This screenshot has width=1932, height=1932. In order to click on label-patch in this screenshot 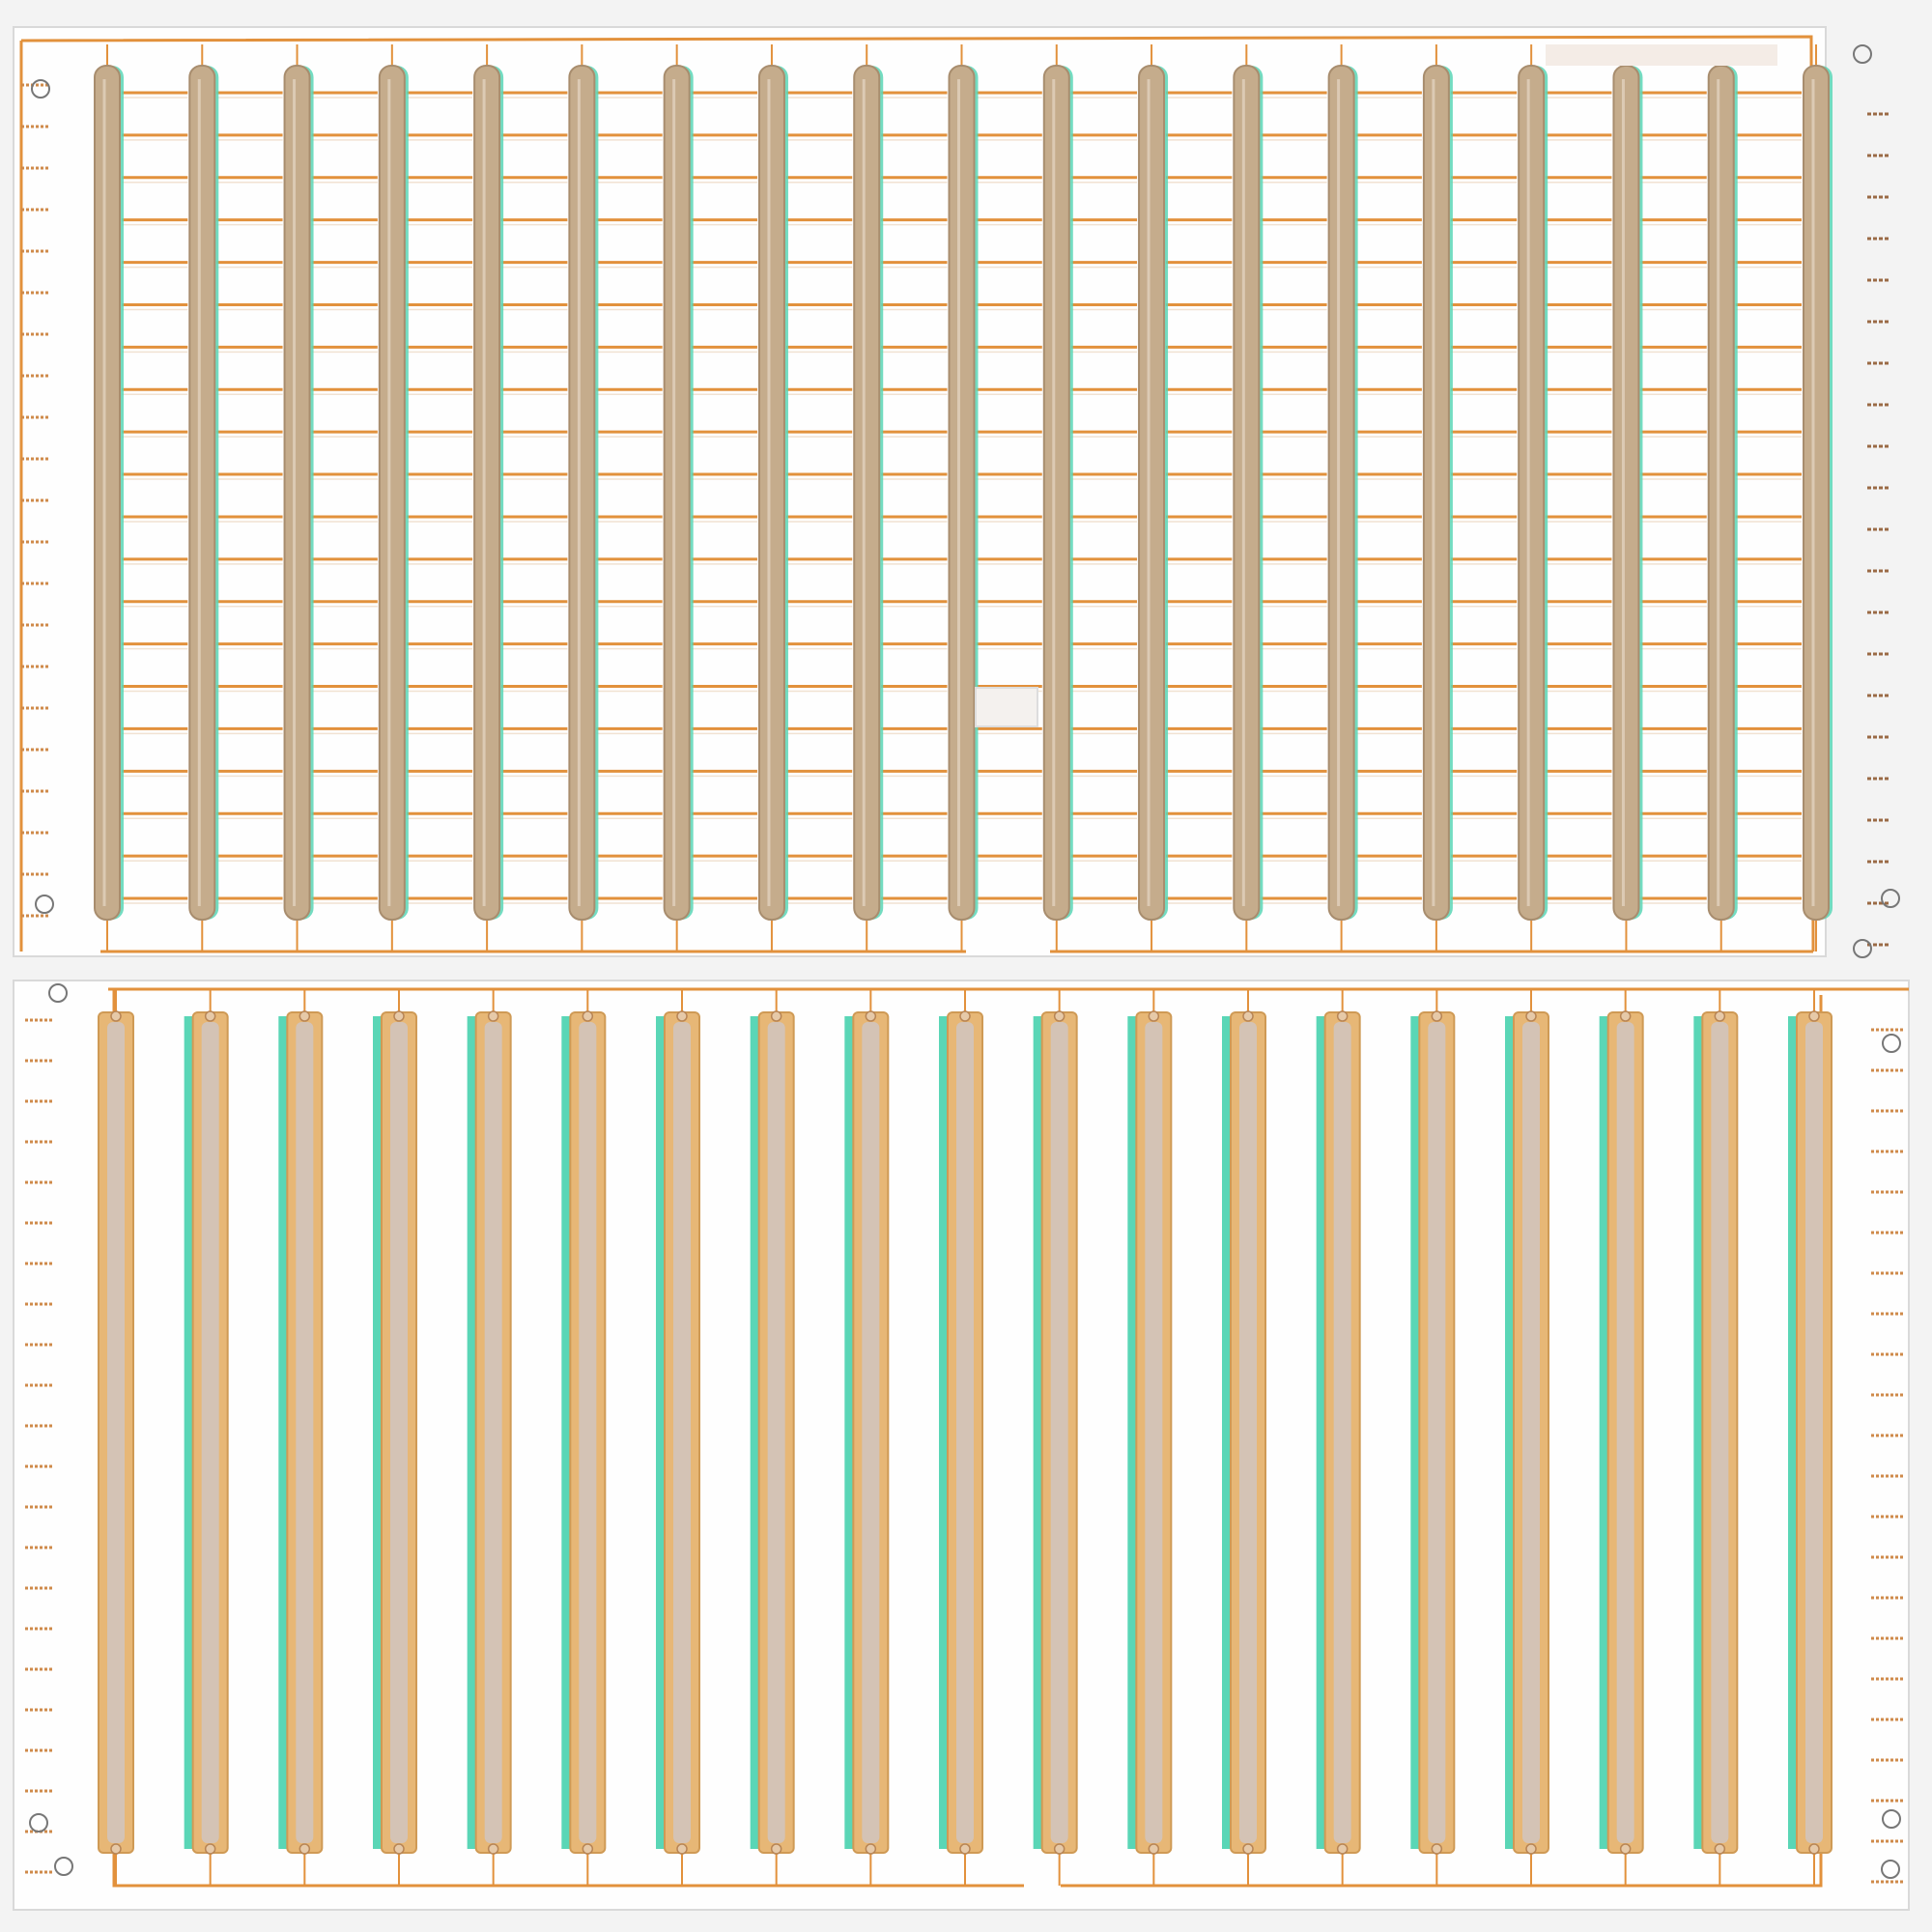, I will do `click(1006, 707)`.